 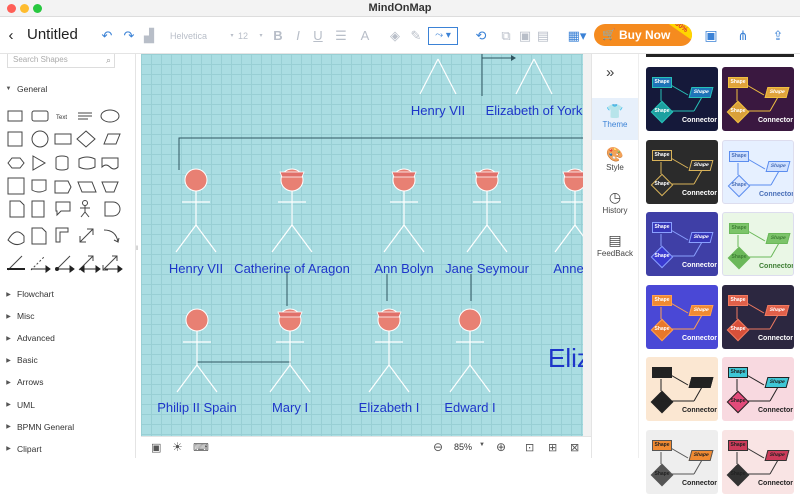 I want to click on shape-process, so click(x=63, y=139).